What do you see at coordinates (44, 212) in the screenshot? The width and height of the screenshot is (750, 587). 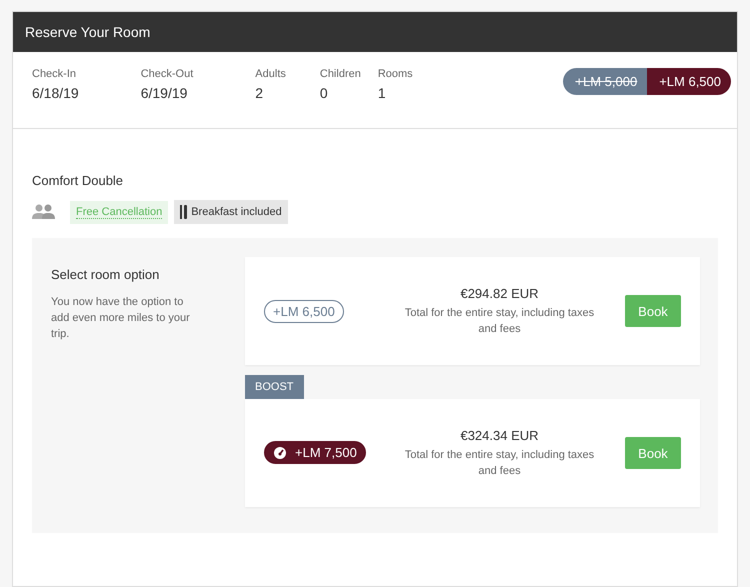 I see `guests-icon` at bounding box center [44, 212].